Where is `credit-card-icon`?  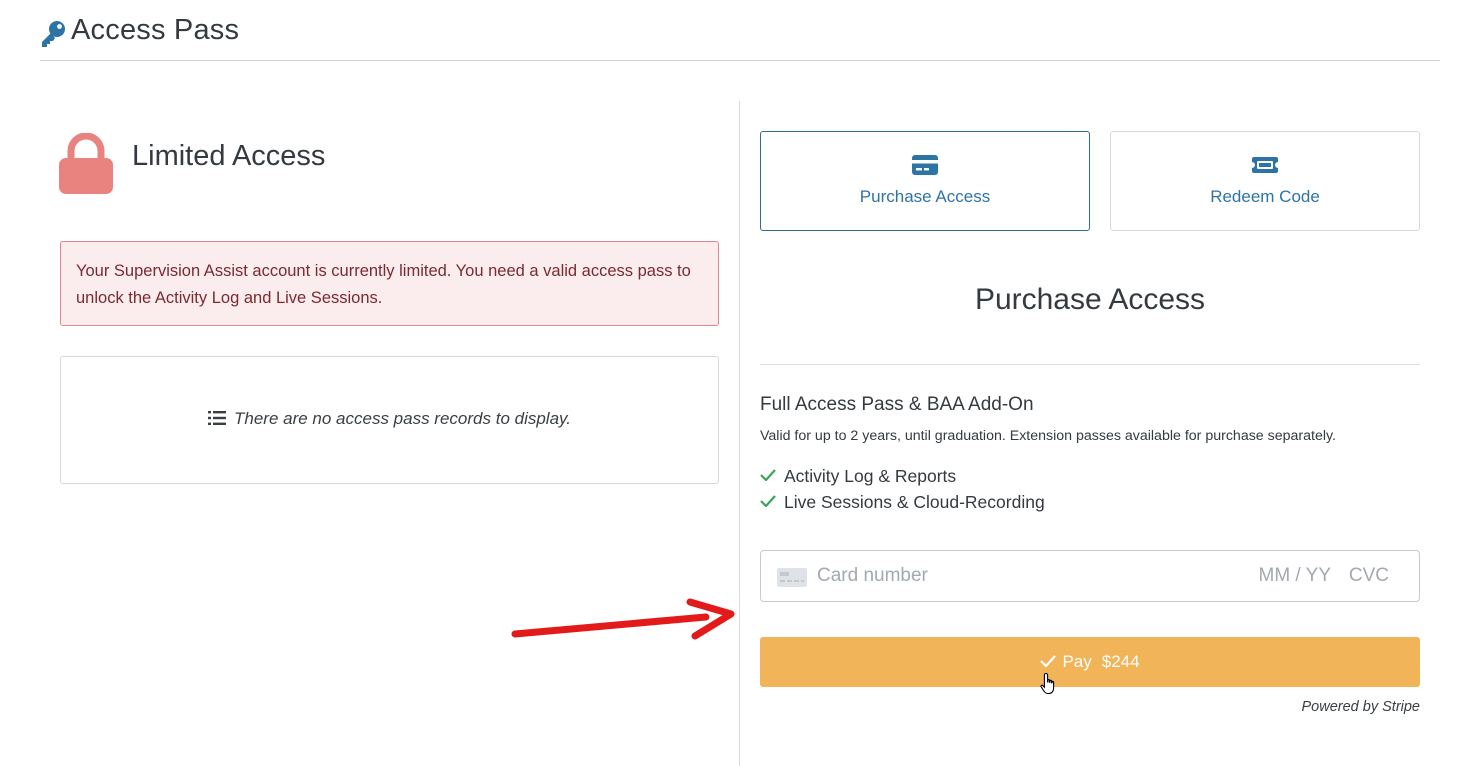 credit-card-icon is located at coordinates (925, 165).